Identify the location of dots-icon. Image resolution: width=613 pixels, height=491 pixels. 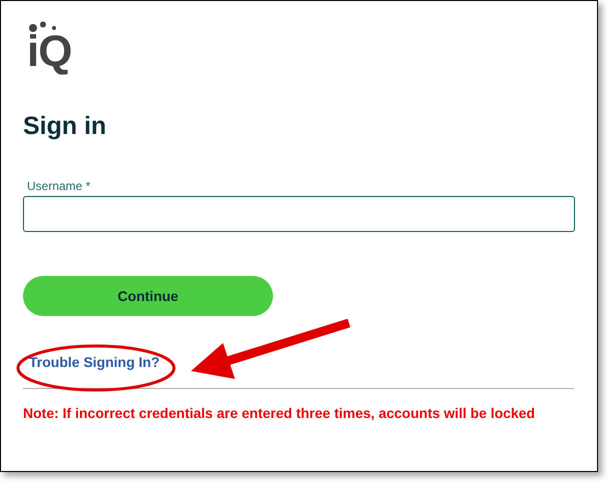
(43, 27).